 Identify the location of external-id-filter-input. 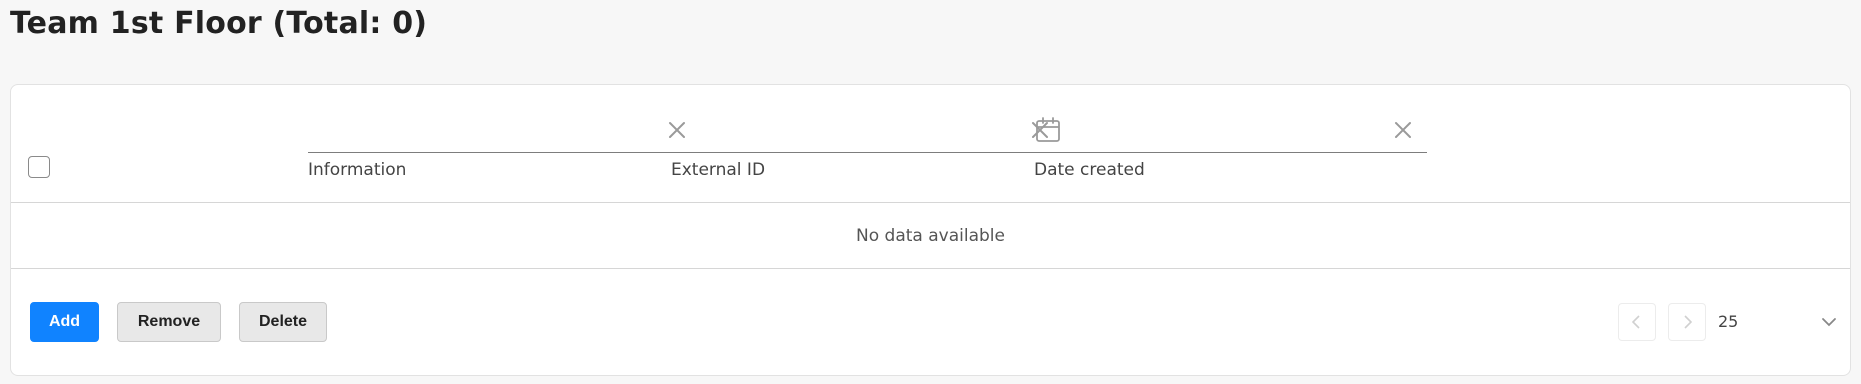
(843, 131).